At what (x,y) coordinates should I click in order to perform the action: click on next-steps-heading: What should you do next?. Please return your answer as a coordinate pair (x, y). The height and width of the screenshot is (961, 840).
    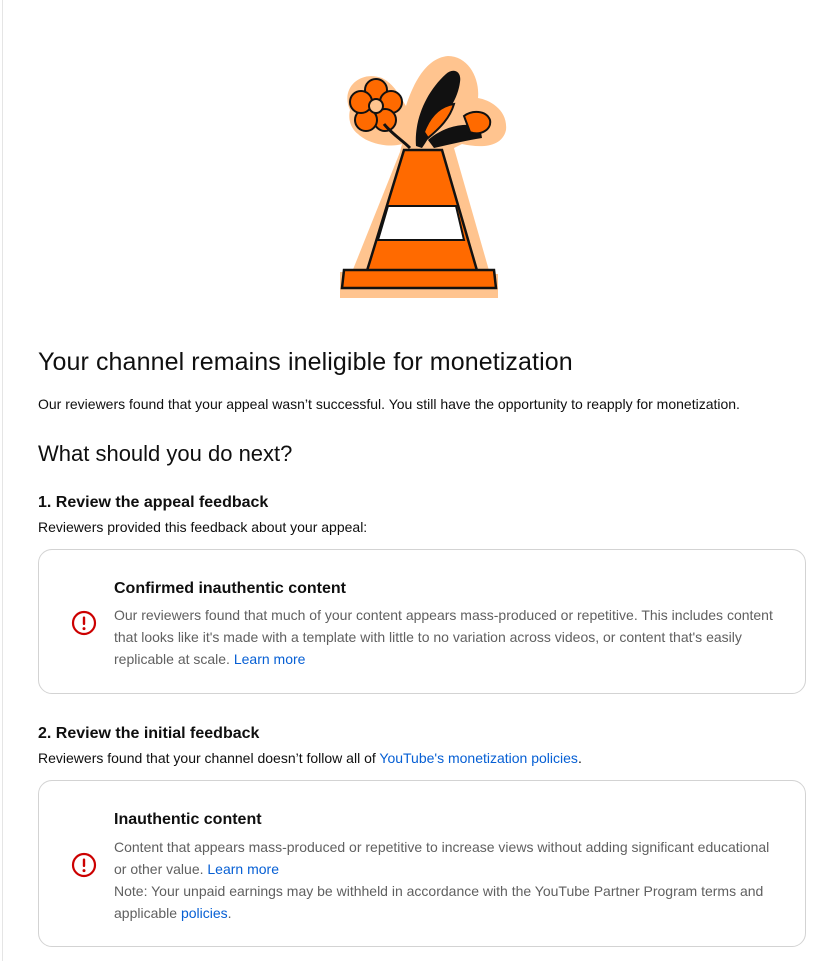
    Looking at the image, I should click on (165, 453).